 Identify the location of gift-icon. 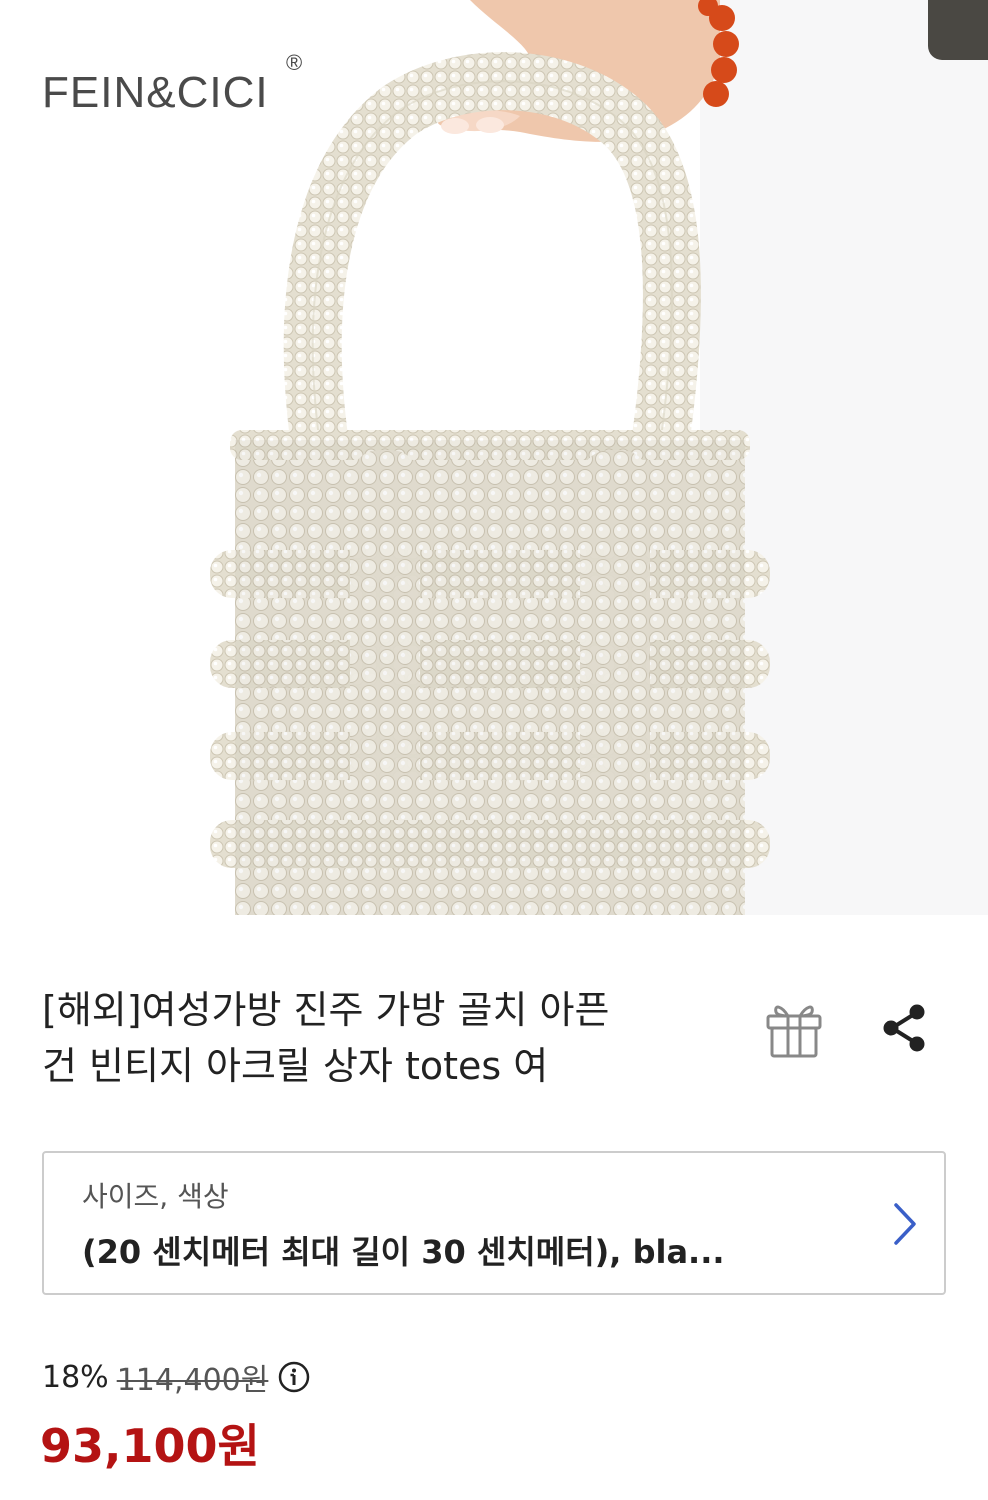
(794, 1031).